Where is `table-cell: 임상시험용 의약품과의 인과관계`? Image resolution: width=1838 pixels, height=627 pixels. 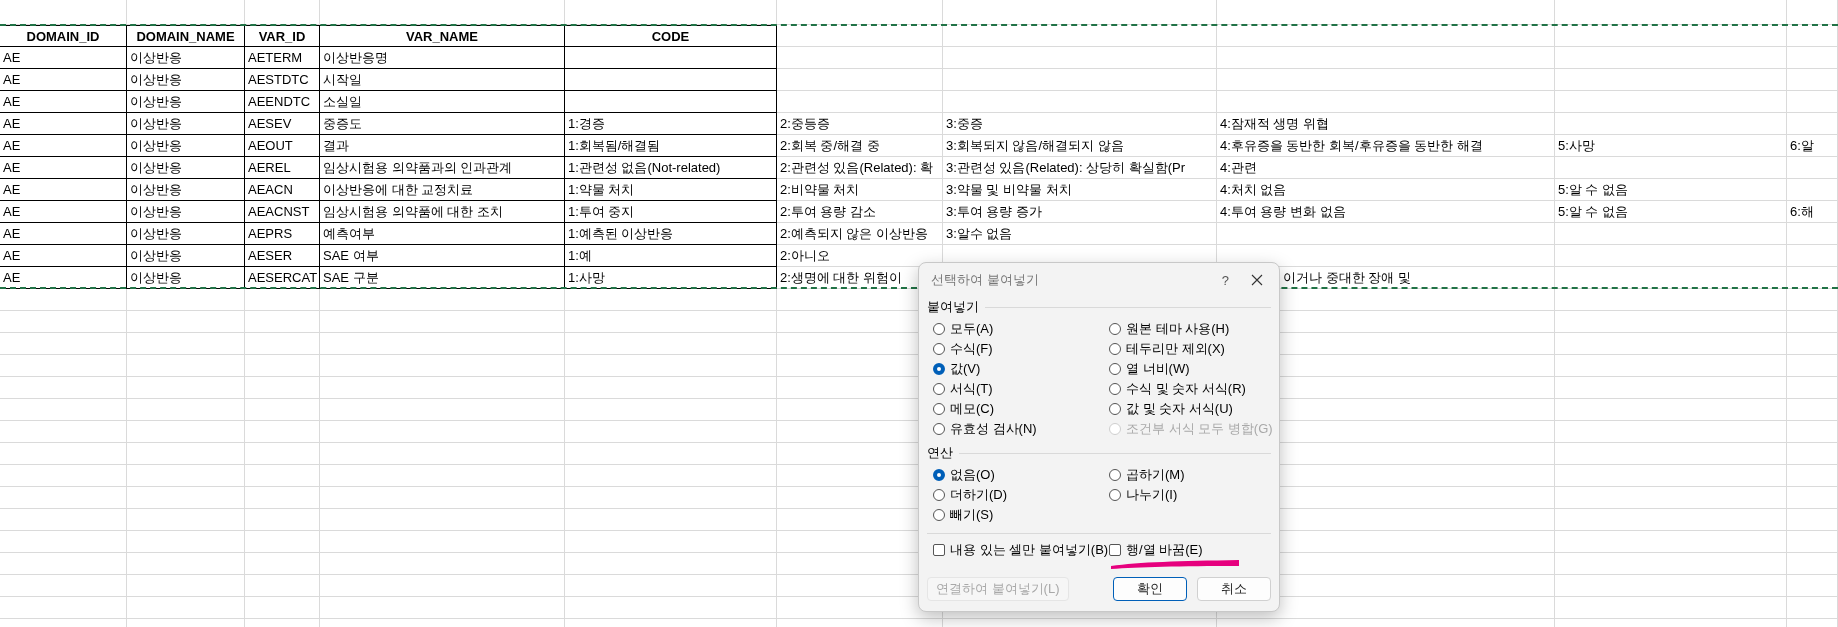
table-cell: 임상시험용 의약품과의 인과관계 is located at coordinates (442, 168).